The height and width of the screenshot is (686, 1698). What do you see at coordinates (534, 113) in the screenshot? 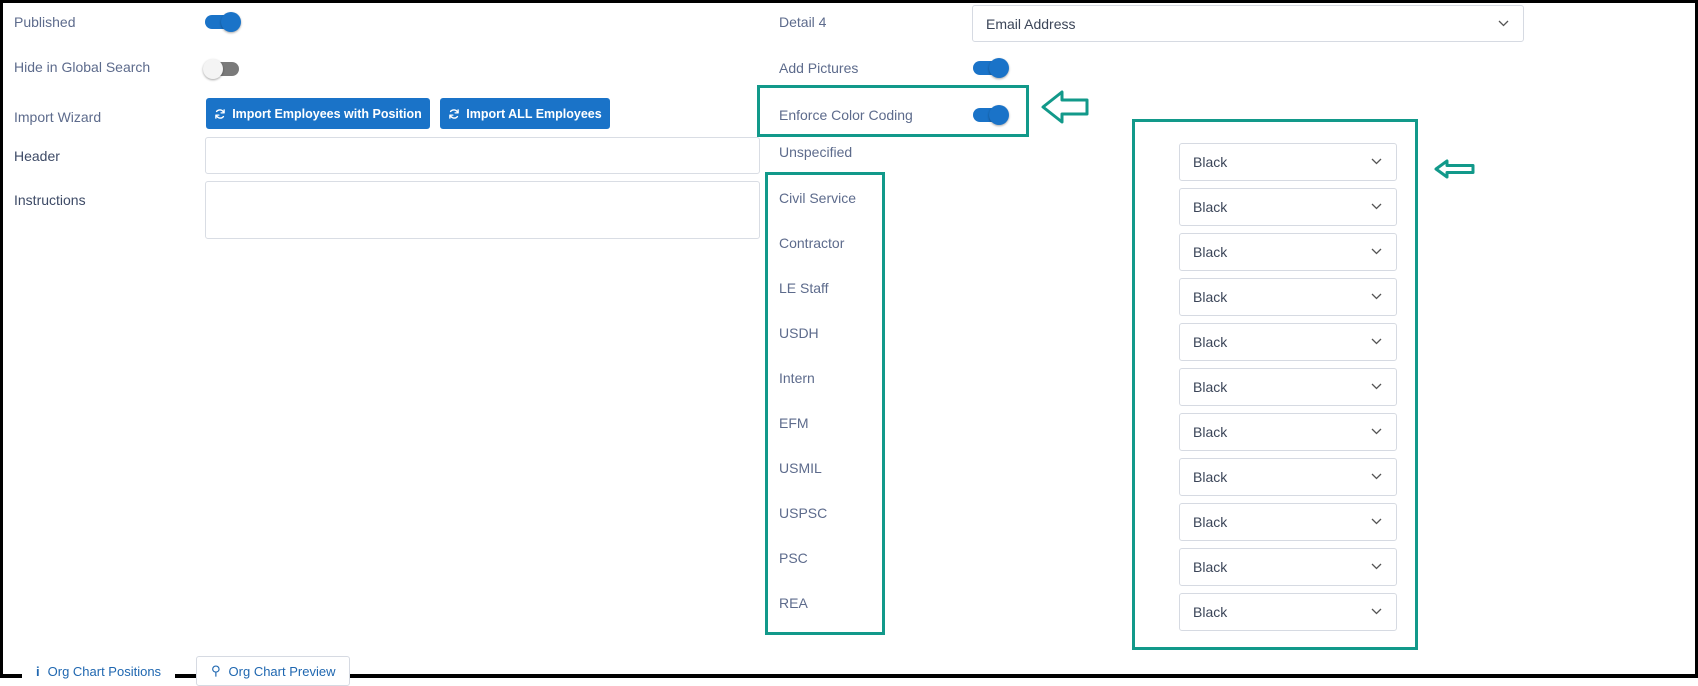
I see `import-all-employees-label: Import ALL Employees` at bounding box center [534, 113].